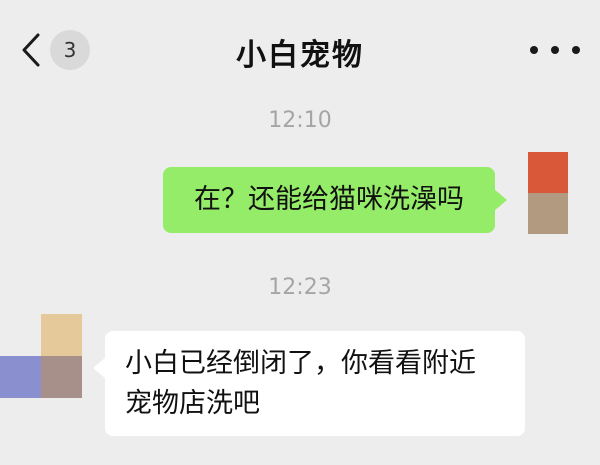 The width and height of the screenshot is (600, 465). What do you see at coordinates (300, 120) in the screenshot?
I see `timestamp: 12:10` at bounding box center [300, 120].